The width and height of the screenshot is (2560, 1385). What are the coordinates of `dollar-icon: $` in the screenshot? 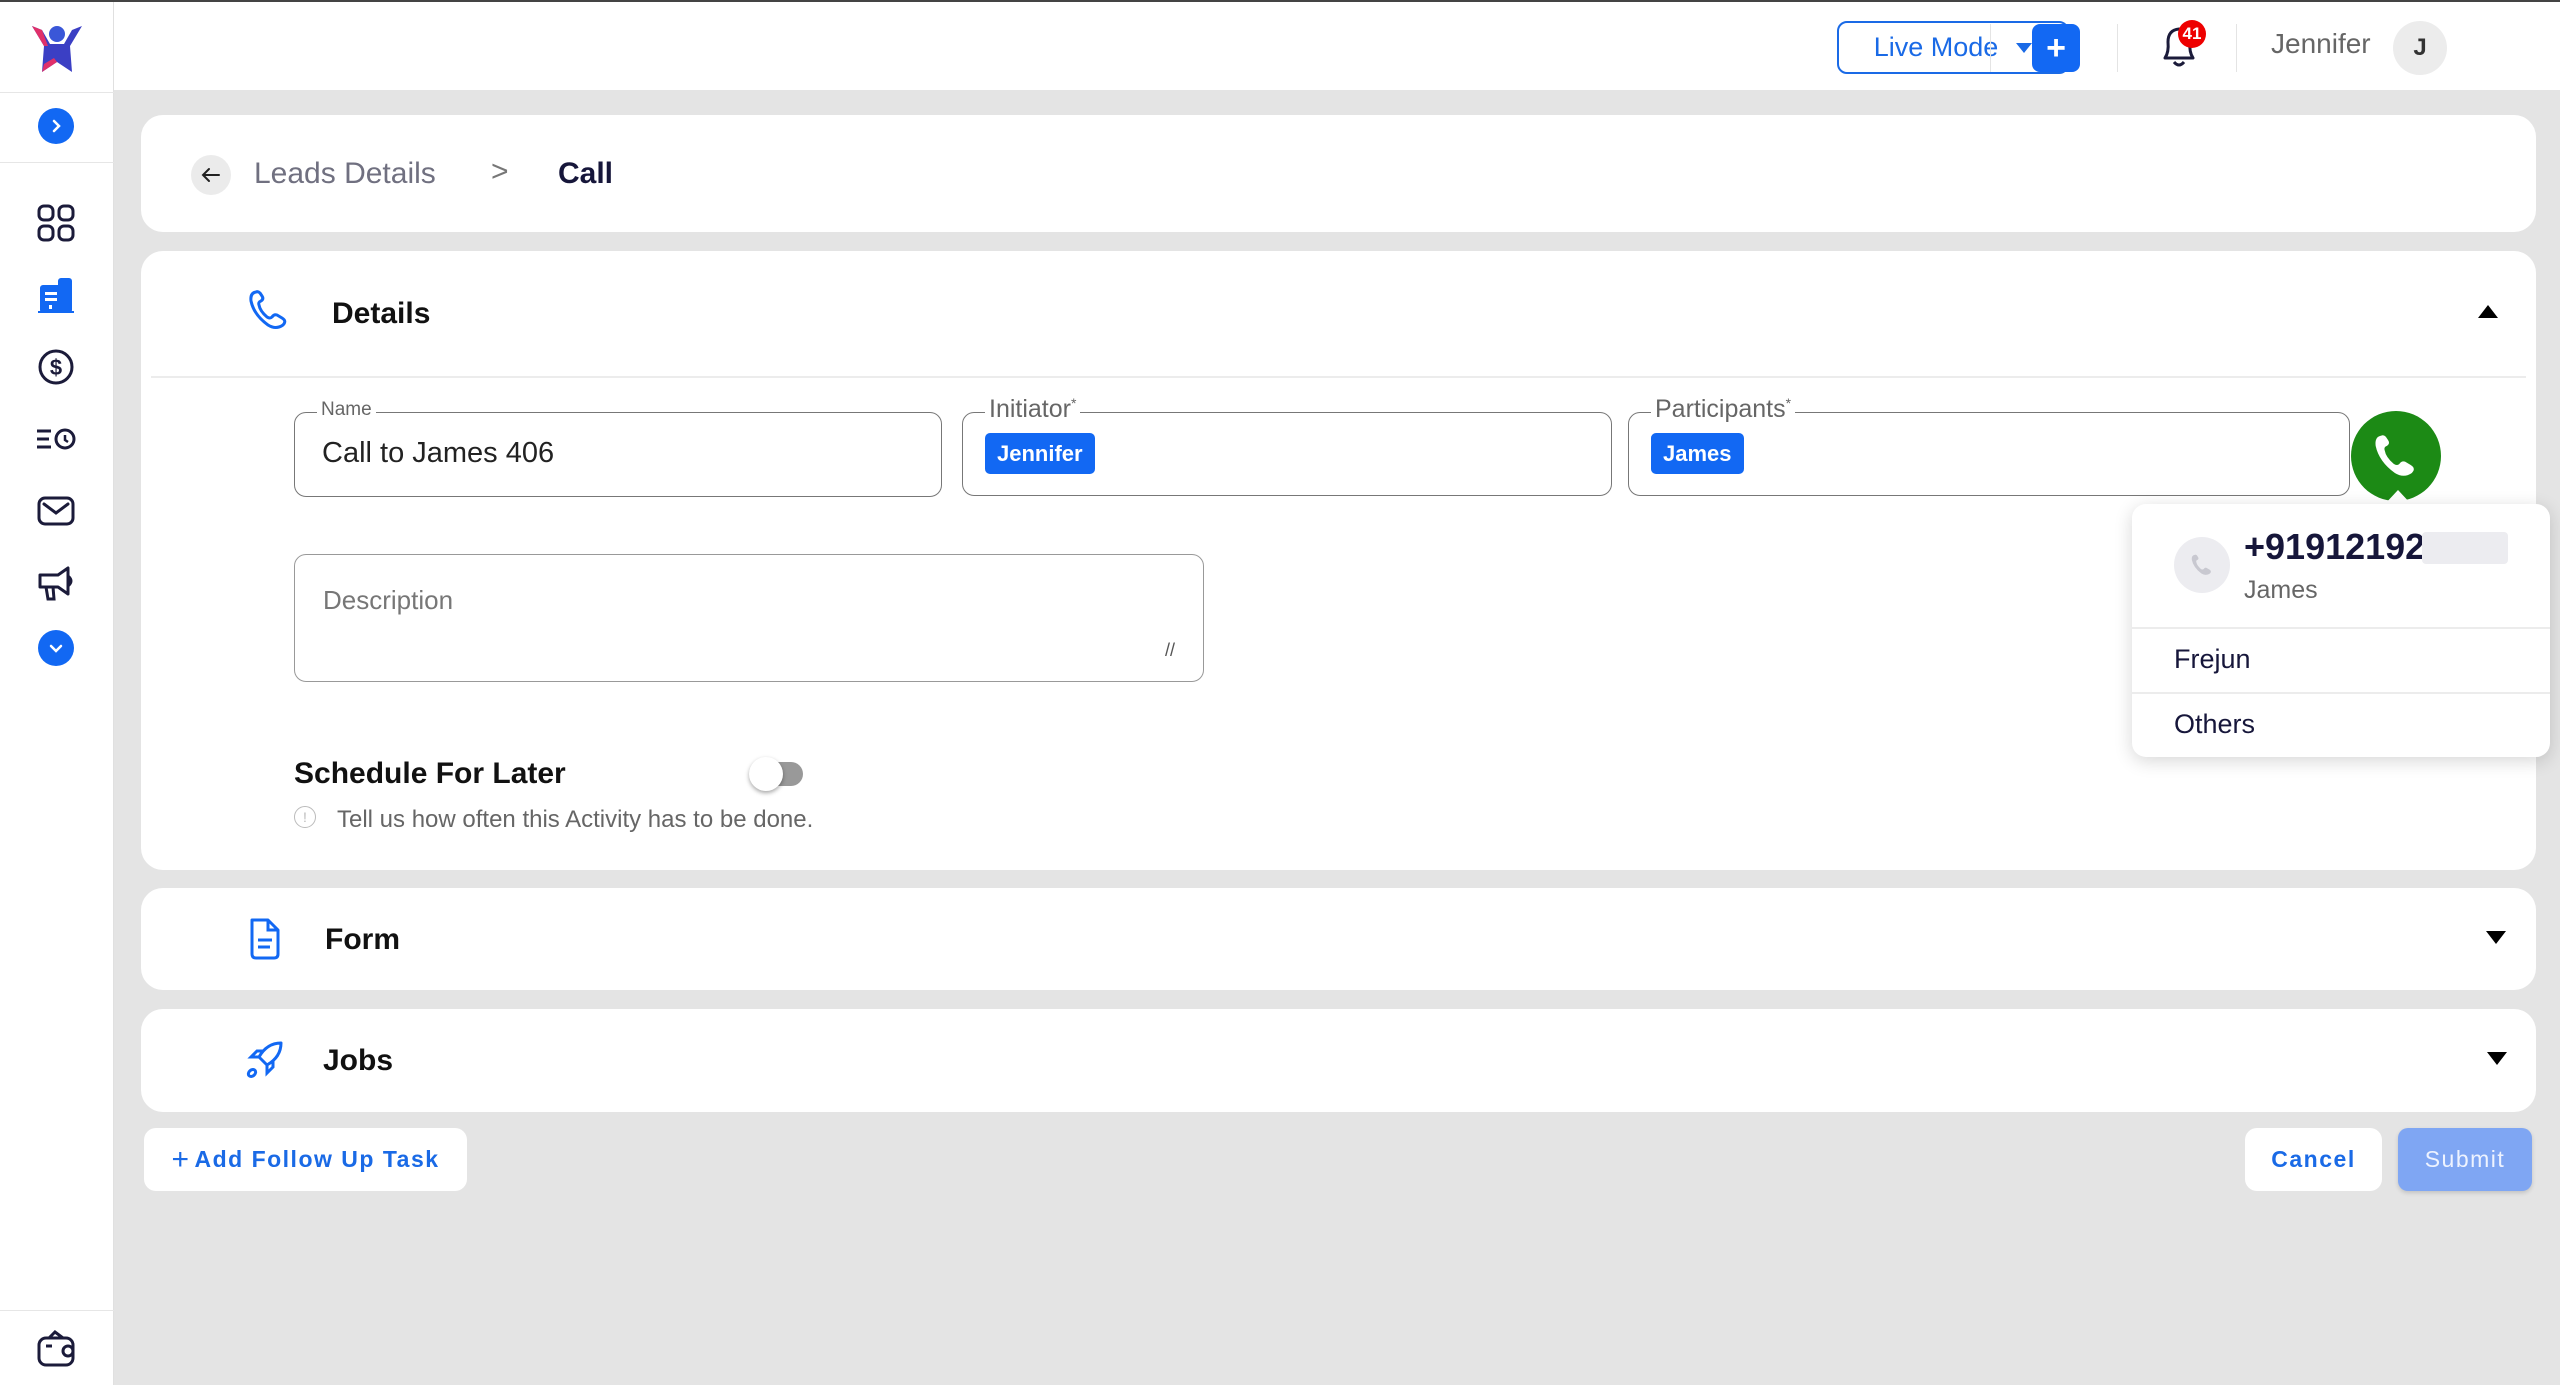 It's located at (56, 367).